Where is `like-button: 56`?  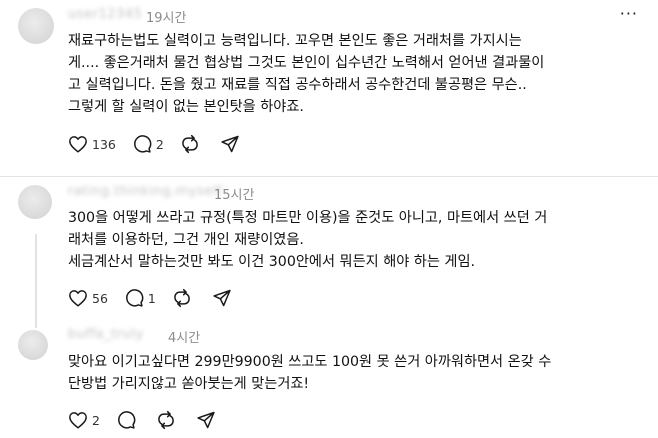 like-button: 56 is located at coordinates (88, 298).